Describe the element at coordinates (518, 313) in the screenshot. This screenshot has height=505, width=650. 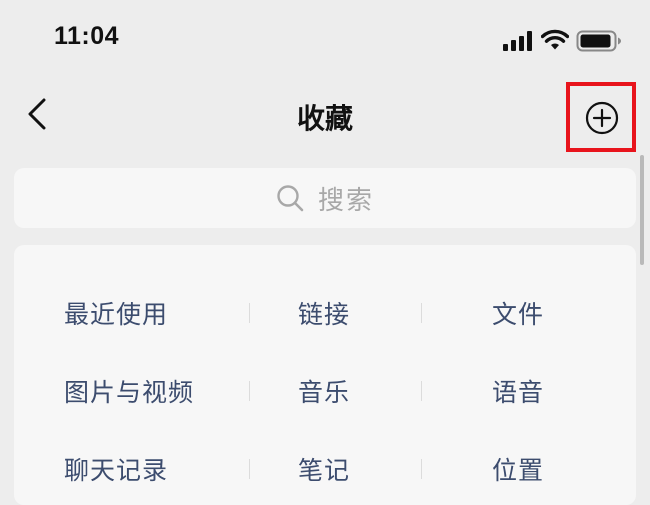
I see `category-files: 文件` at that location.